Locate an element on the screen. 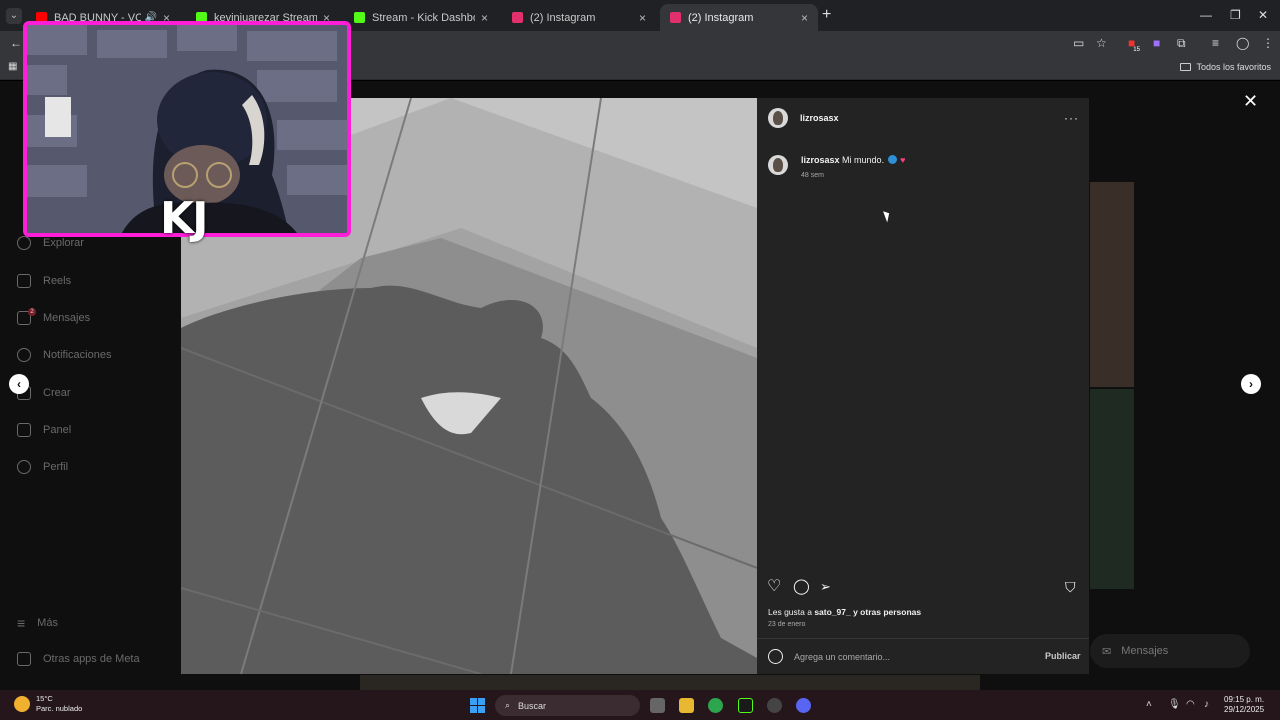  post-author-username: lizrosasx is located at coordinates (819, 118).